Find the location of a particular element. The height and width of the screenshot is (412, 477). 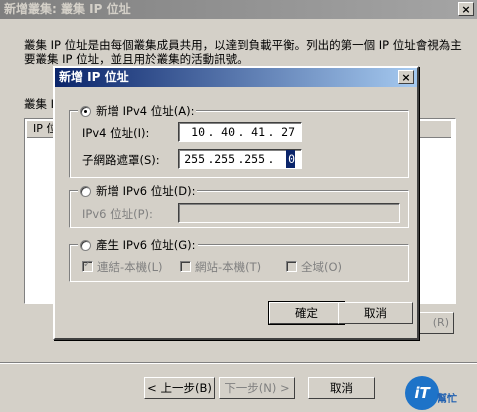

ipv6-radio-icon is located at coordinates (85, 191).